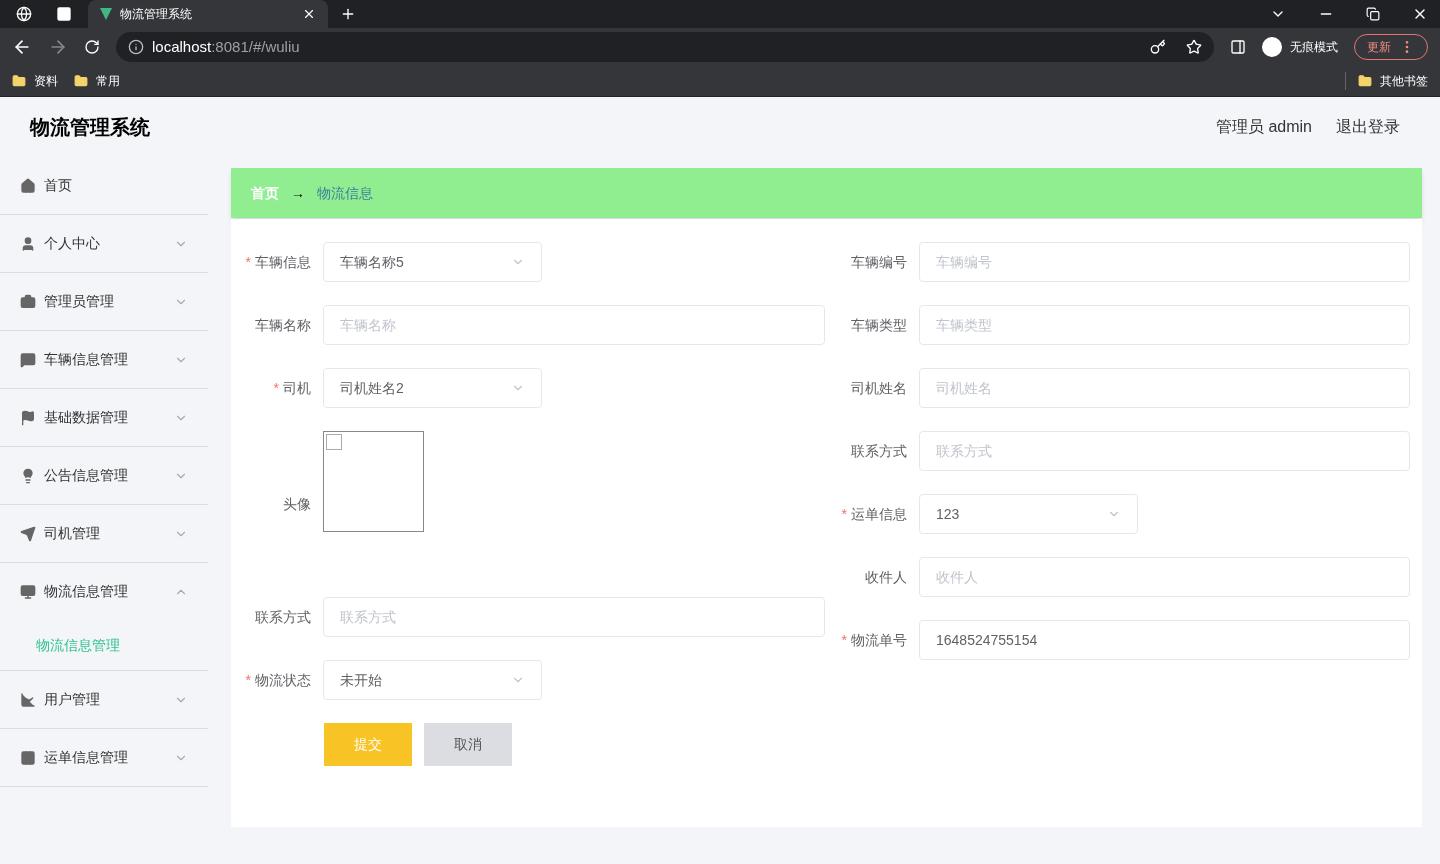 Image resolution: width=1440 pixels, height=864 pixels. I want to click on field-label: 车辆编号, so click(879, 262).